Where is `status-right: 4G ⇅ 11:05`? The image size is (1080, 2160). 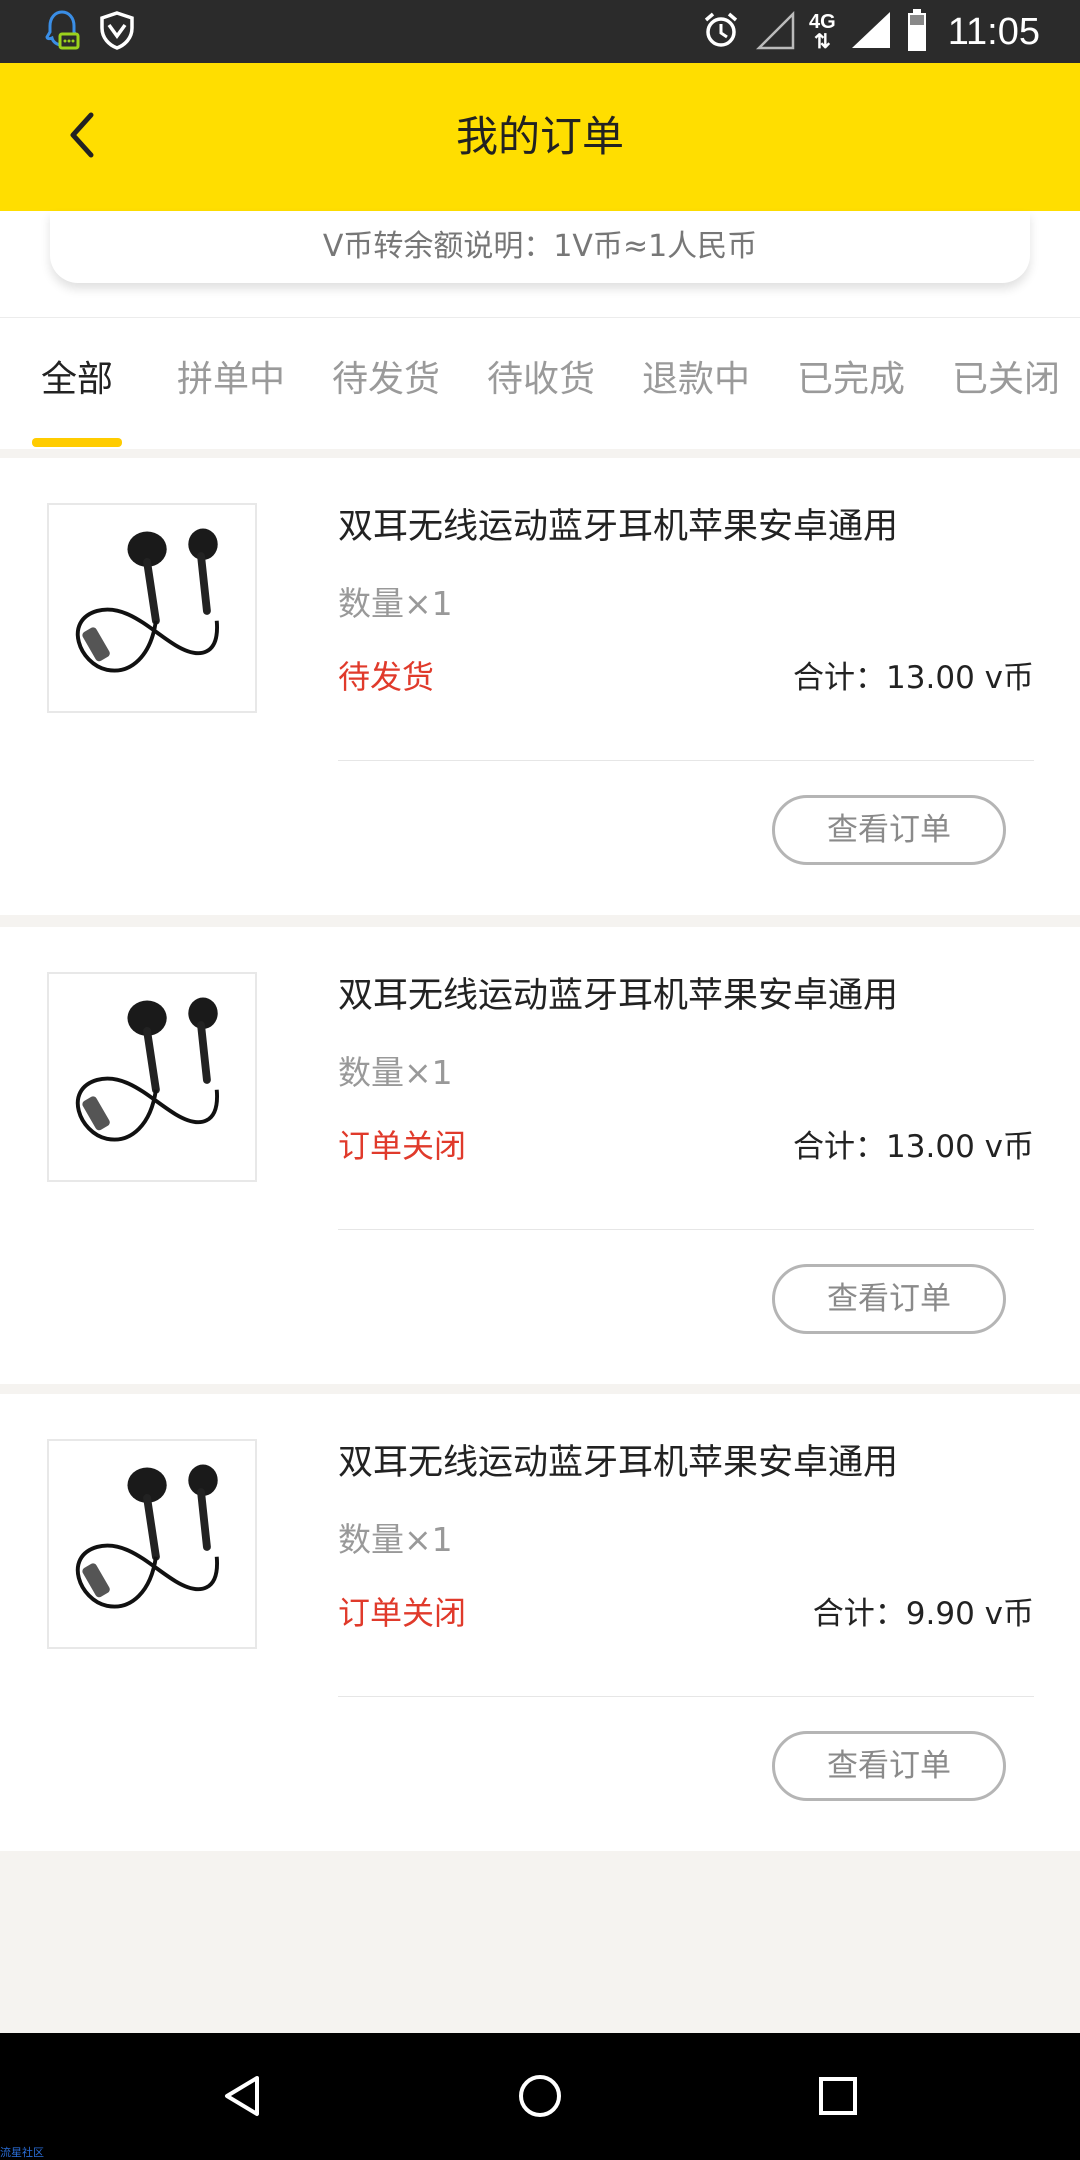
status-right: 4G ⇅ 11:05 is located at coordinates (870, 32).